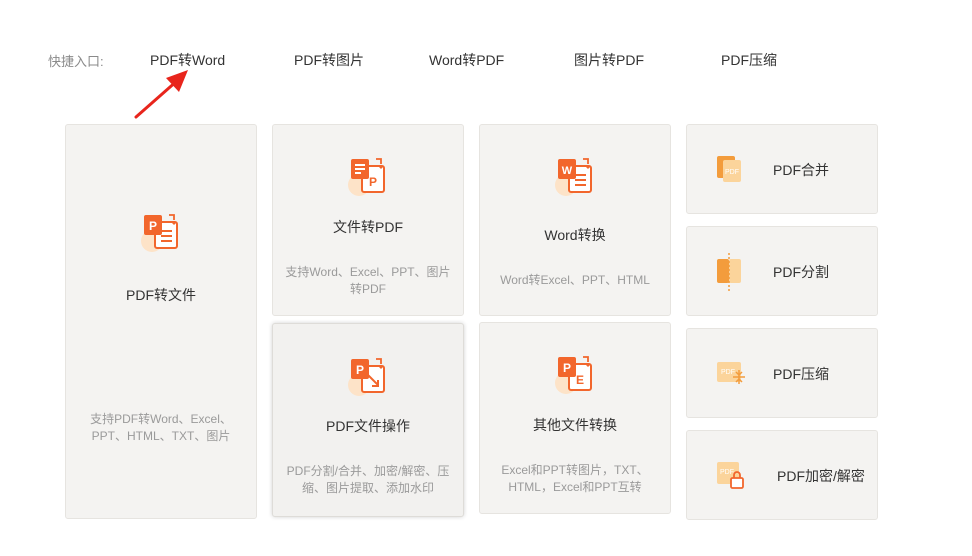 This screenshot has width=972, height=556. Describe the element at coordinates (580, 380) in the screenshot. I see `svg-text: E` at that location.